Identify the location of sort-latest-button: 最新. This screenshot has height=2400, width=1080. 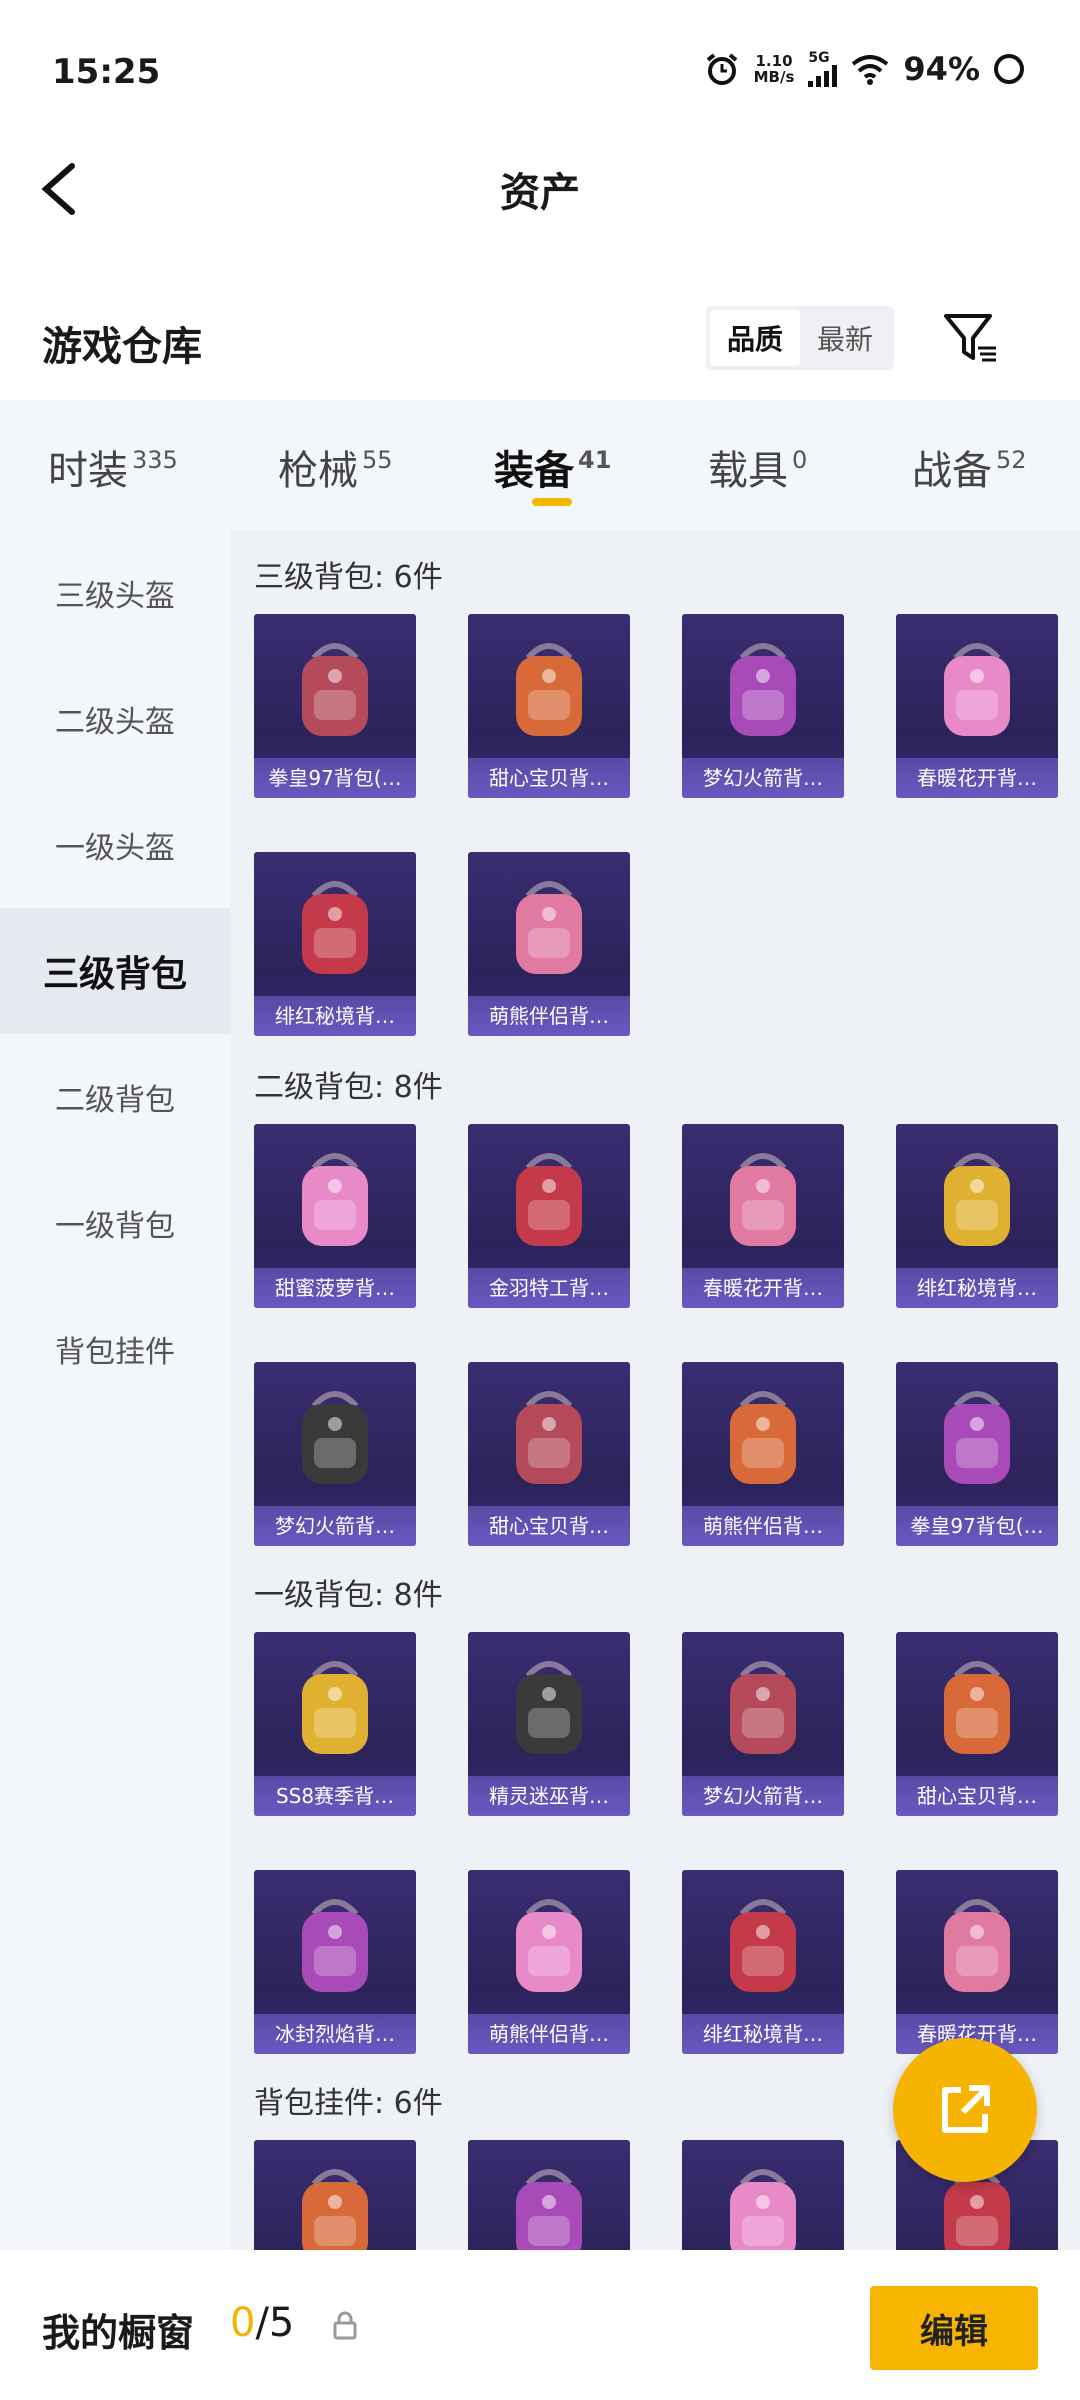
(845, 338).